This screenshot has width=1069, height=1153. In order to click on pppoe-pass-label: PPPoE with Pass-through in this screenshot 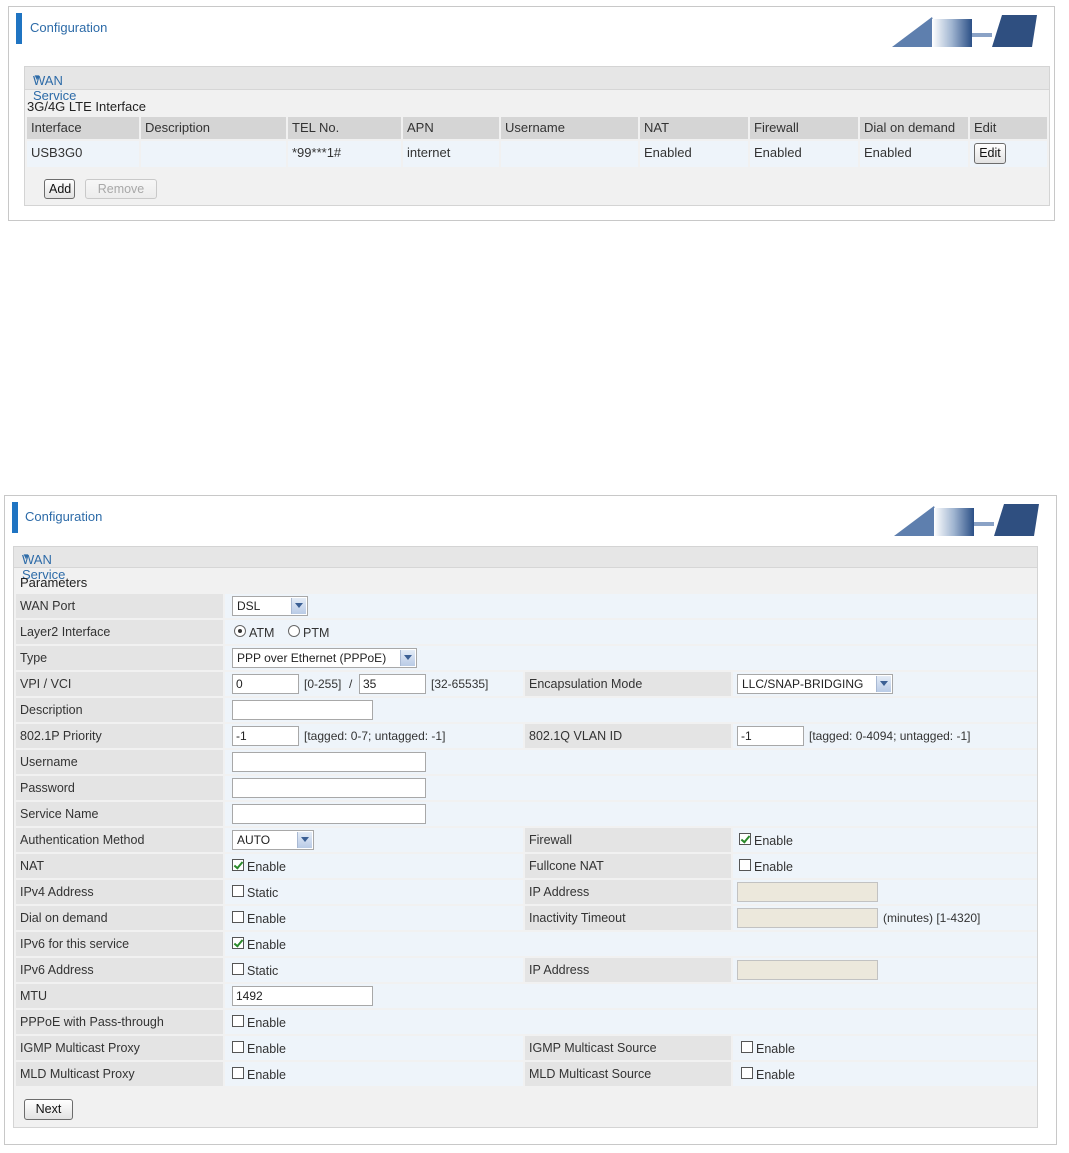, I will do `click(119, 1022)`.